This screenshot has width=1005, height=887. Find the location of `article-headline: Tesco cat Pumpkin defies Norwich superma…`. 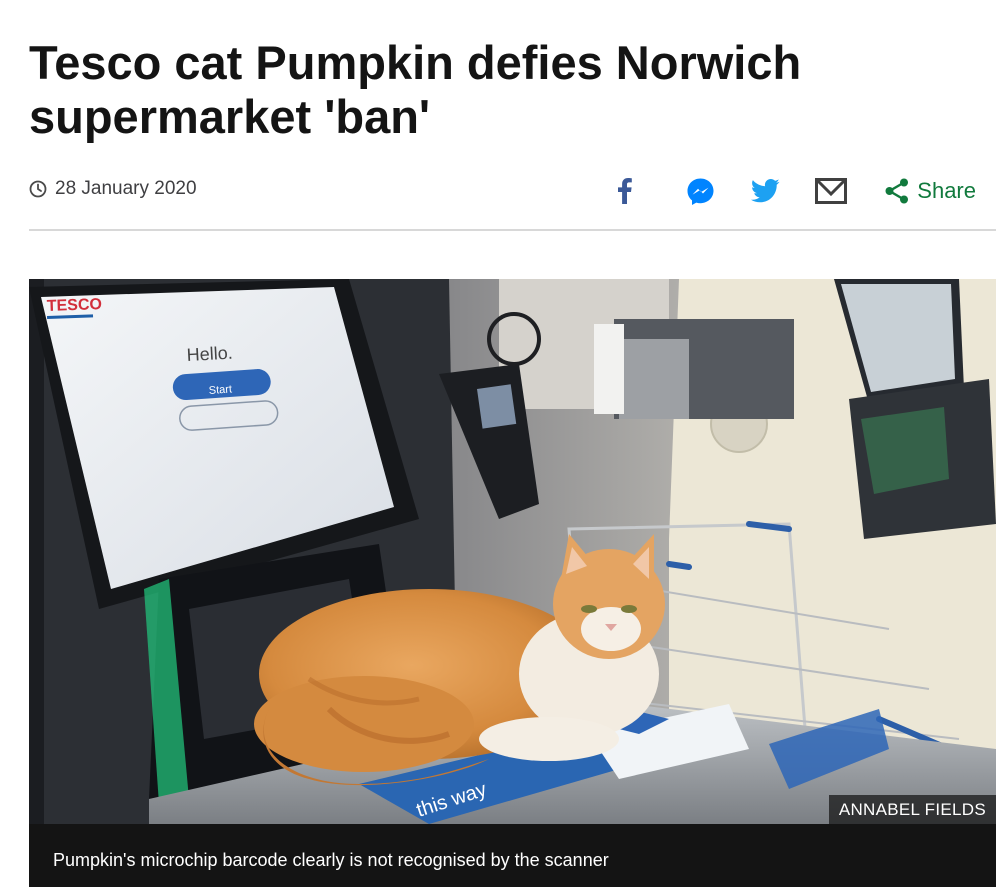

article-headline: Tesco cat Pumpkin defies Norwich superma… is located at coordinates (415, 89).